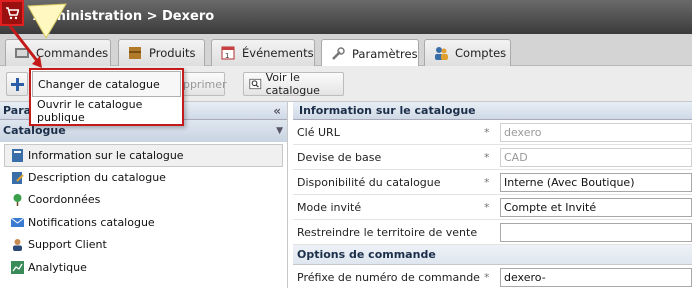 The image size is (692, 288). I want to click on accounts-icon, so click(441, 53).